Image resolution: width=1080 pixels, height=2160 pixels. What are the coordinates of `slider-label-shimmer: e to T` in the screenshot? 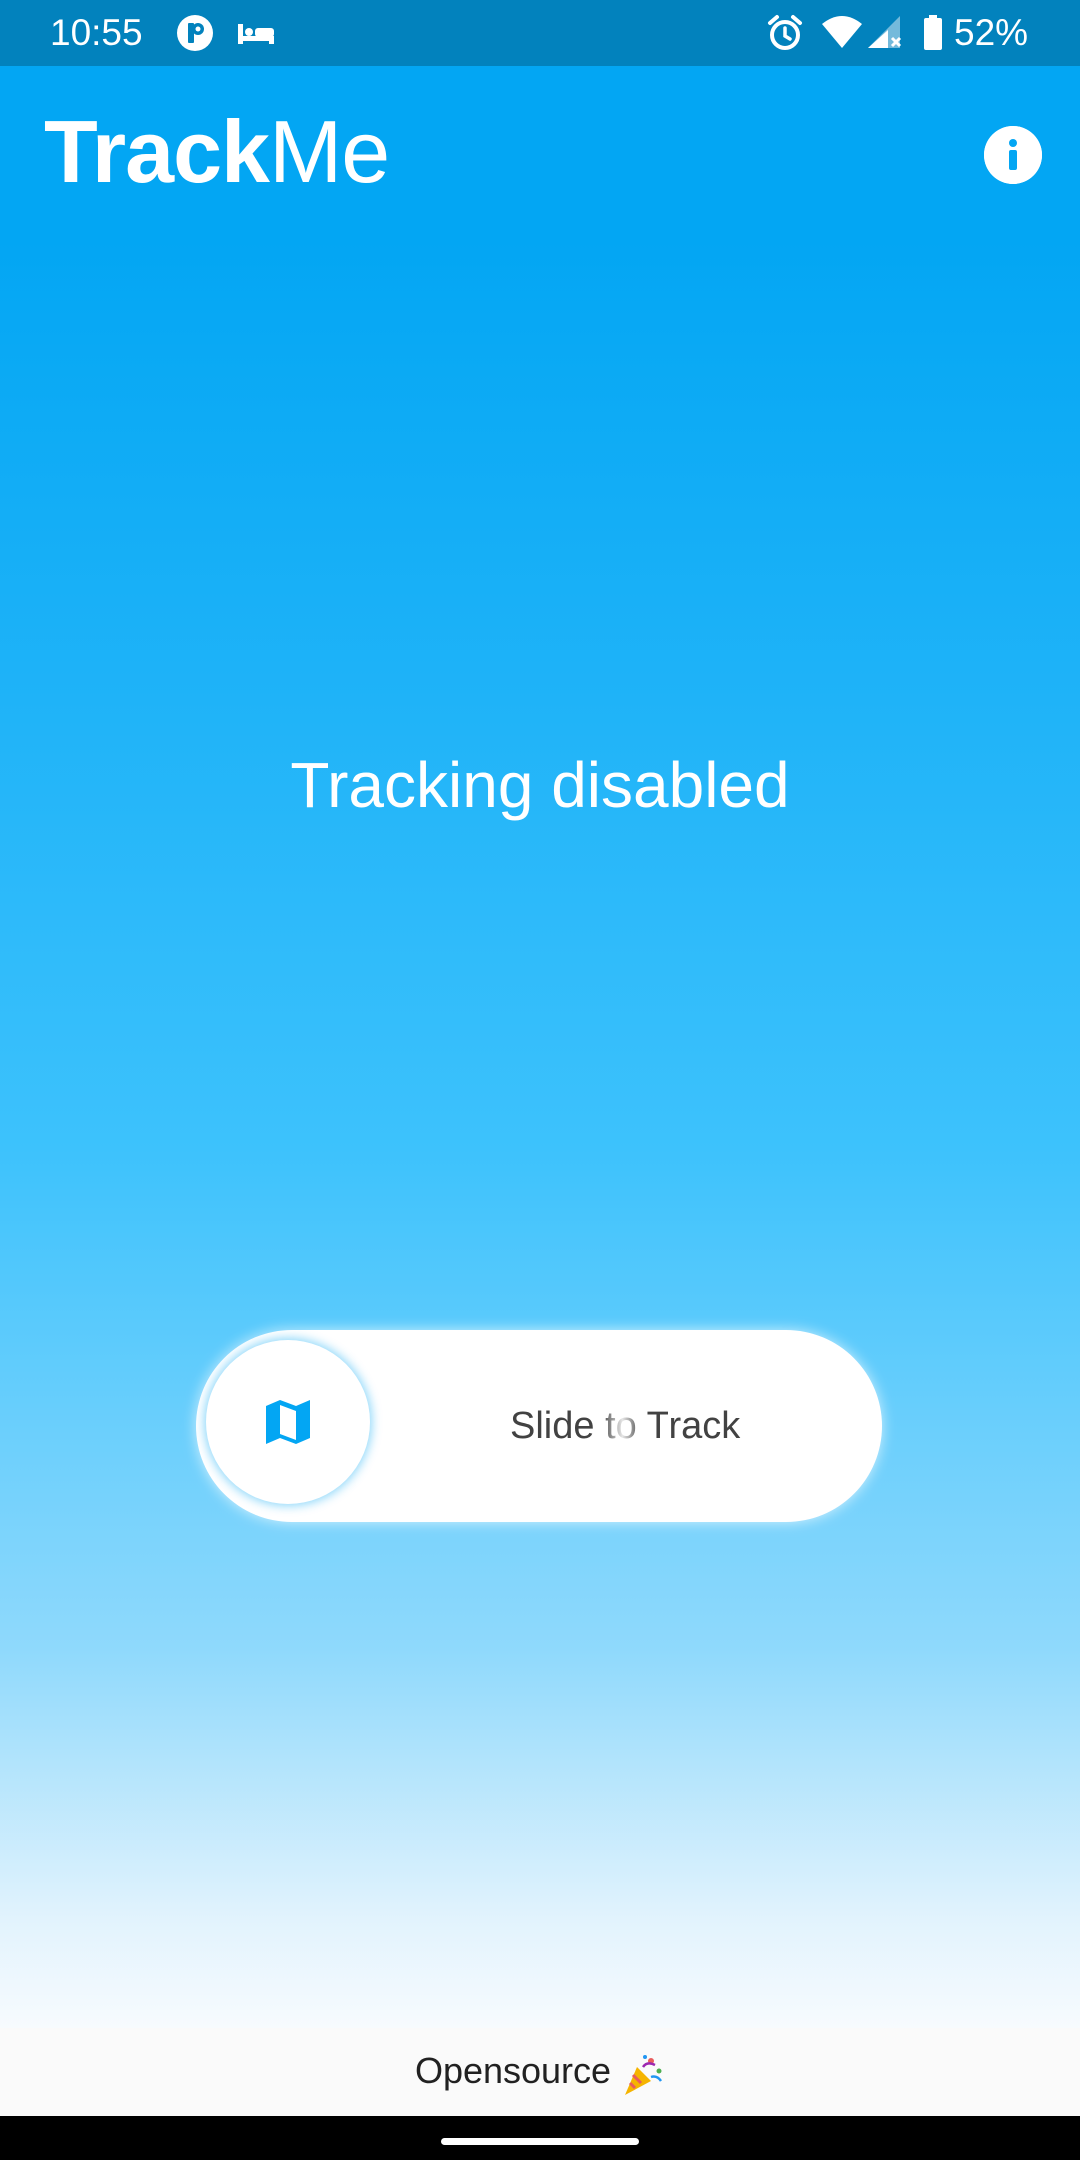 It's located at (621, 1426).